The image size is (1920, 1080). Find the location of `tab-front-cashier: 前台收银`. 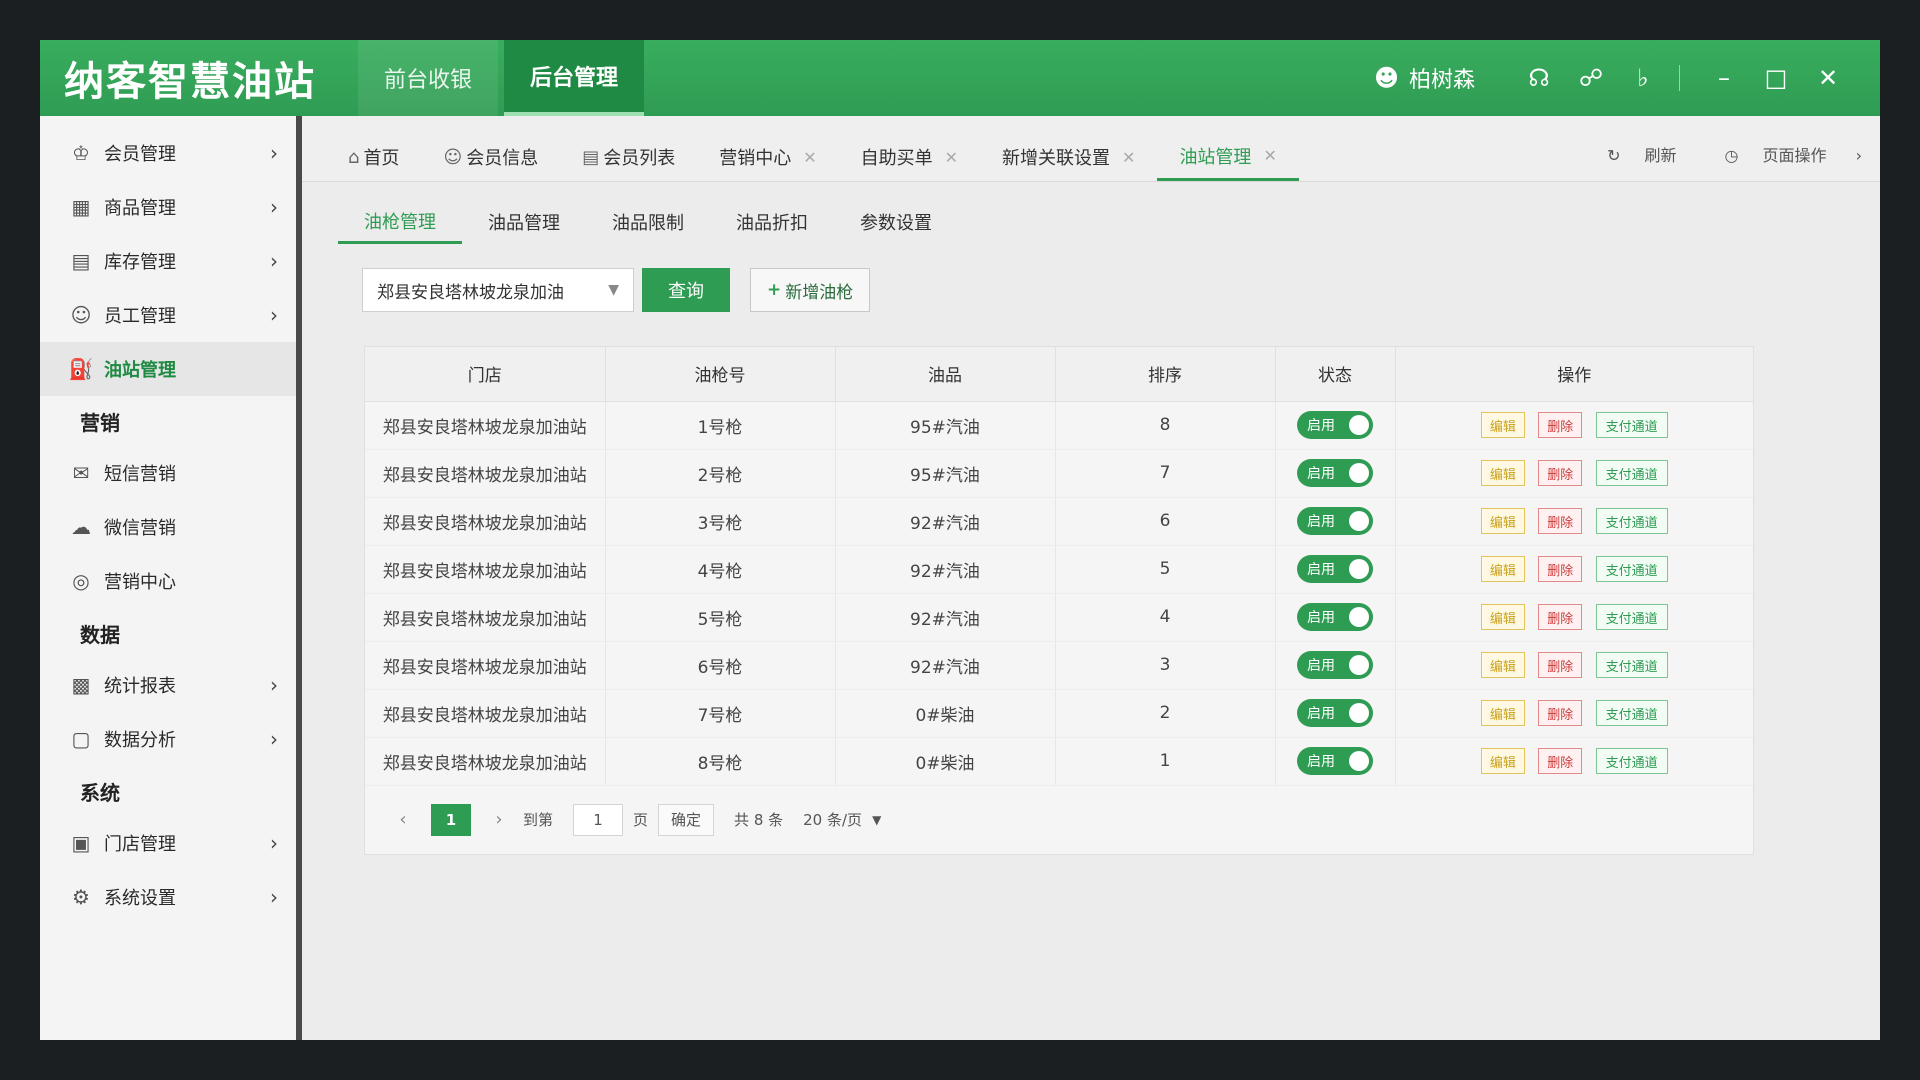

tab-front-cashier: 前台收银 is located at coordinates (428, 78).